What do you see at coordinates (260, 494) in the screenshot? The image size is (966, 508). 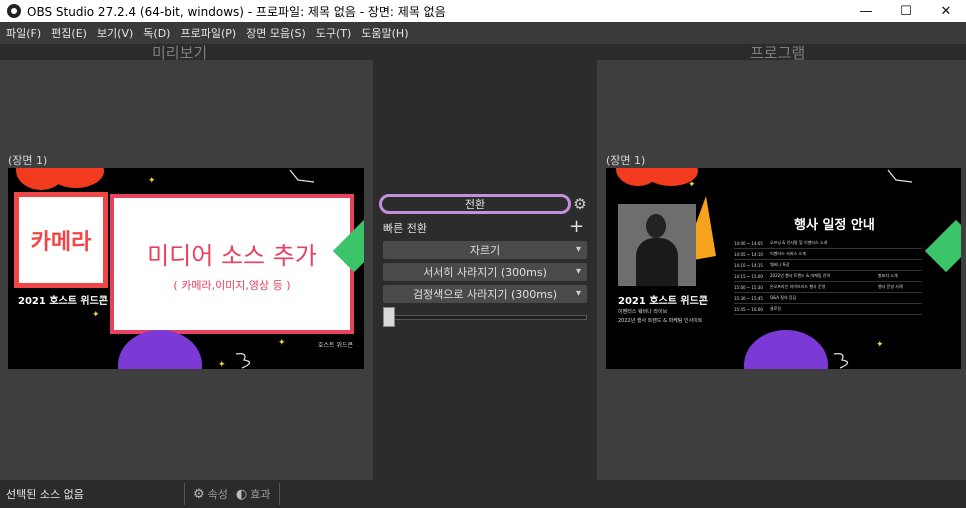 I see `filters-label: 효과` at bounding box center [260, 494].